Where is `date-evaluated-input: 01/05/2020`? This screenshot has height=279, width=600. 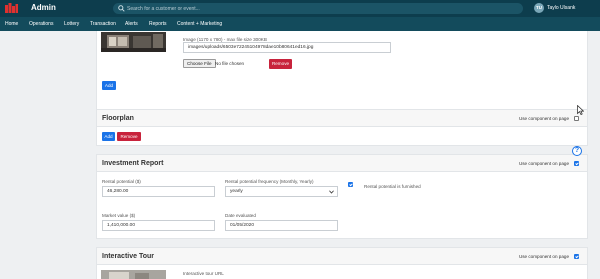 date-evaluated-input: 01/05/2020 is located at coordinates (281, 225).